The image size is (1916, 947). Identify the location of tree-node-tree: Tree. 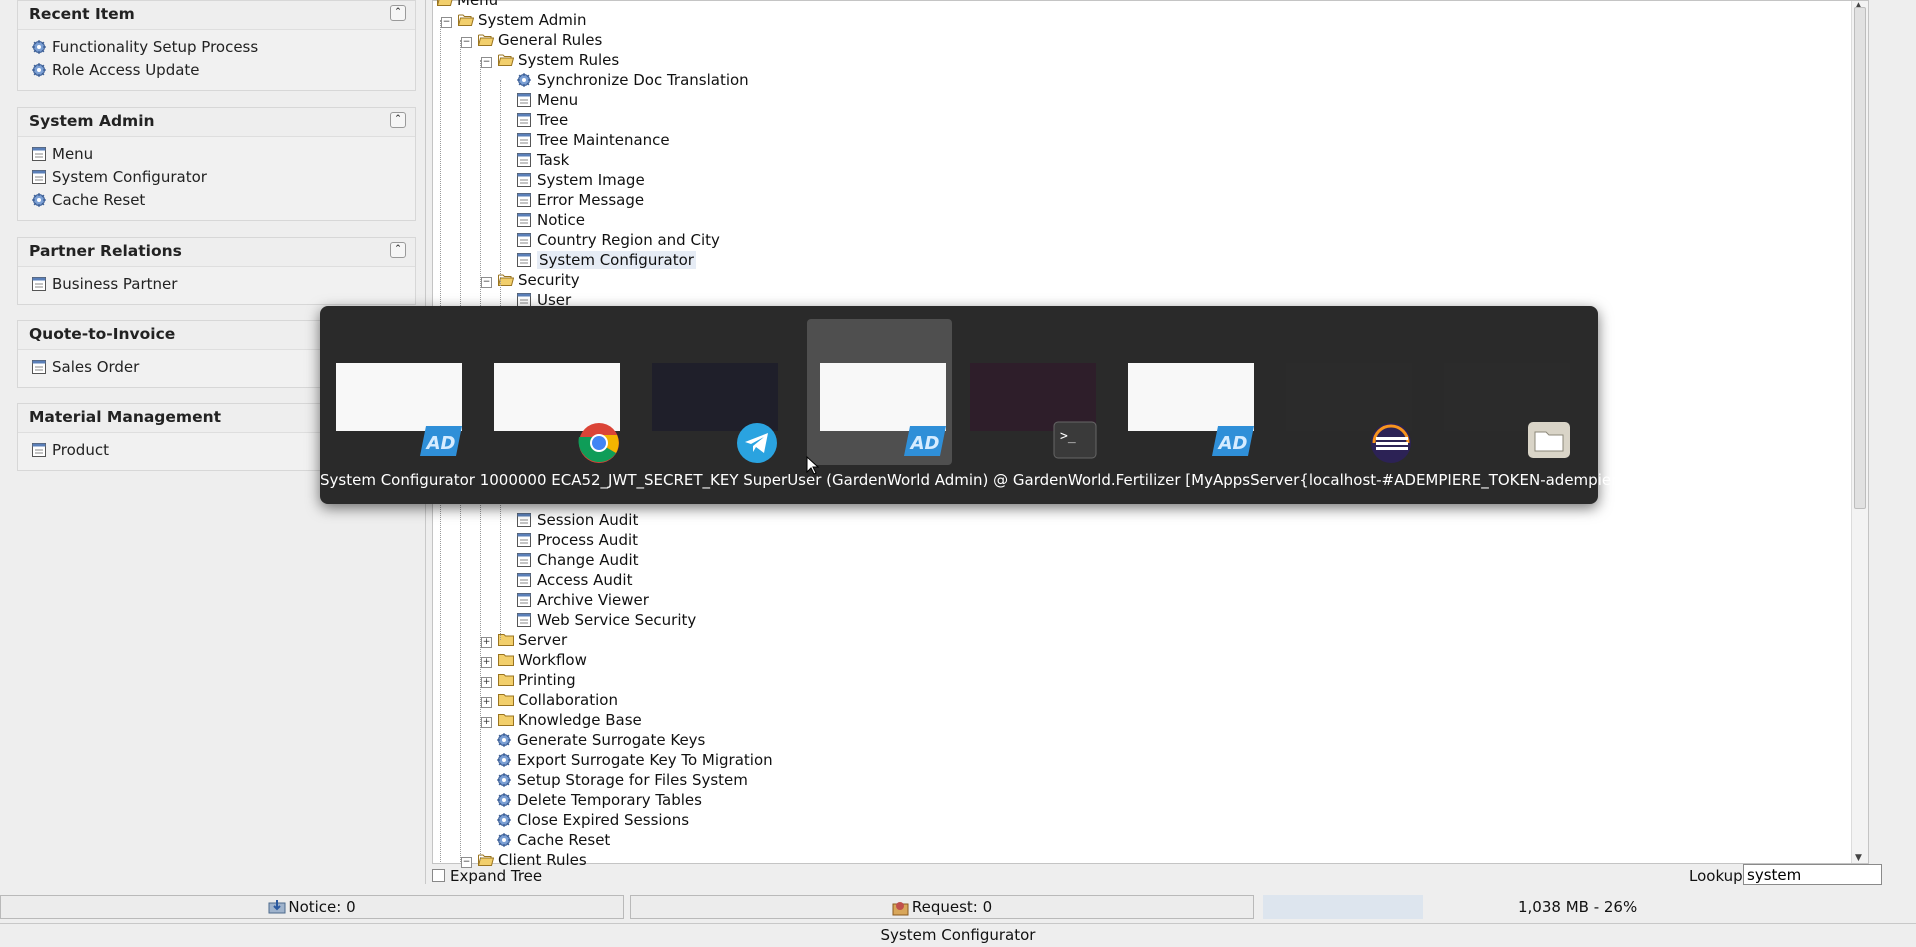
(542, 120).